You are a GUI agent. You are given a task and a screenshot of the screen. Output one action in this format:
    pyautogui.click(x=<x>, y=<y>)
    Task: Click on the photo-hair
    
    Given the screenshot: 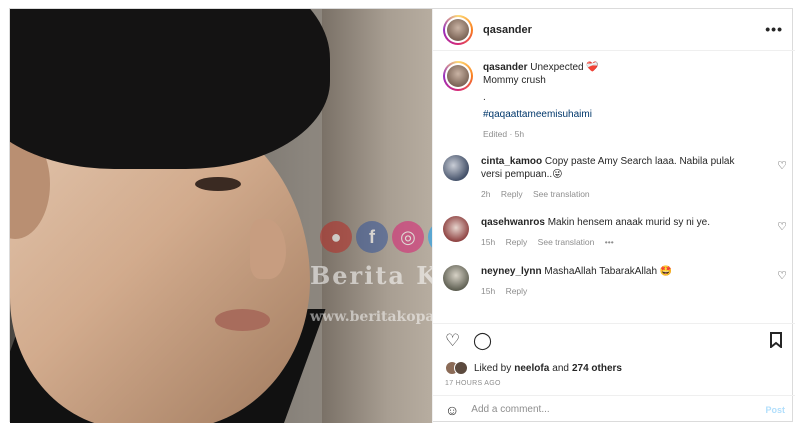 What is the action you would take?
    pyautogui.click(x=170, y=89)
    